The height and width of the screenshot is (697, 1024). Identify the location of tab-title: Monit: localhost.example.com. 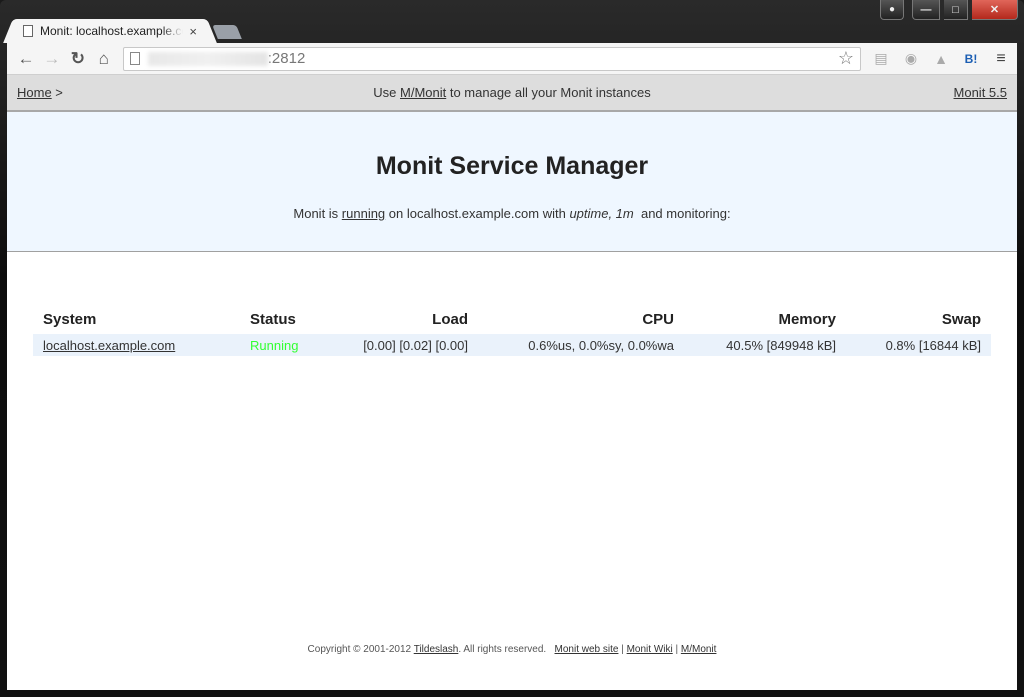
(112, 31).